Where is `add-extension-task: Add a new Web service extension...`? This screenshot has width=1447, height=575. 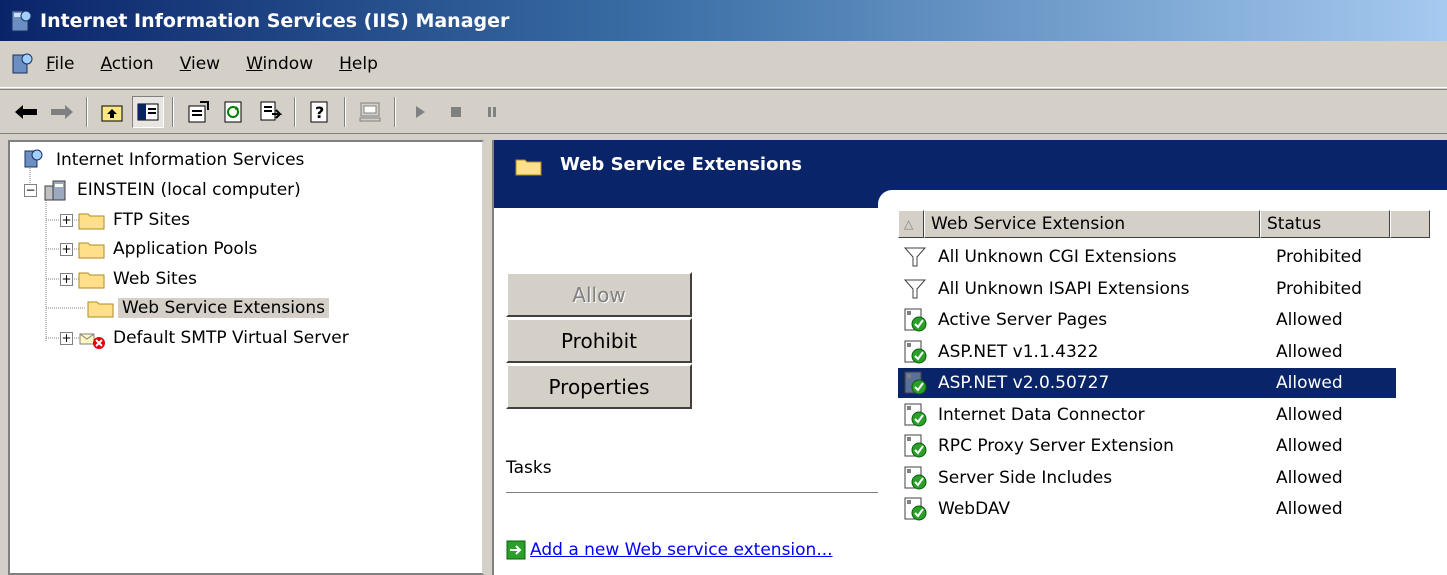
add-extension-task: Add a new Web service extension... is located at coordinates (669, 550).